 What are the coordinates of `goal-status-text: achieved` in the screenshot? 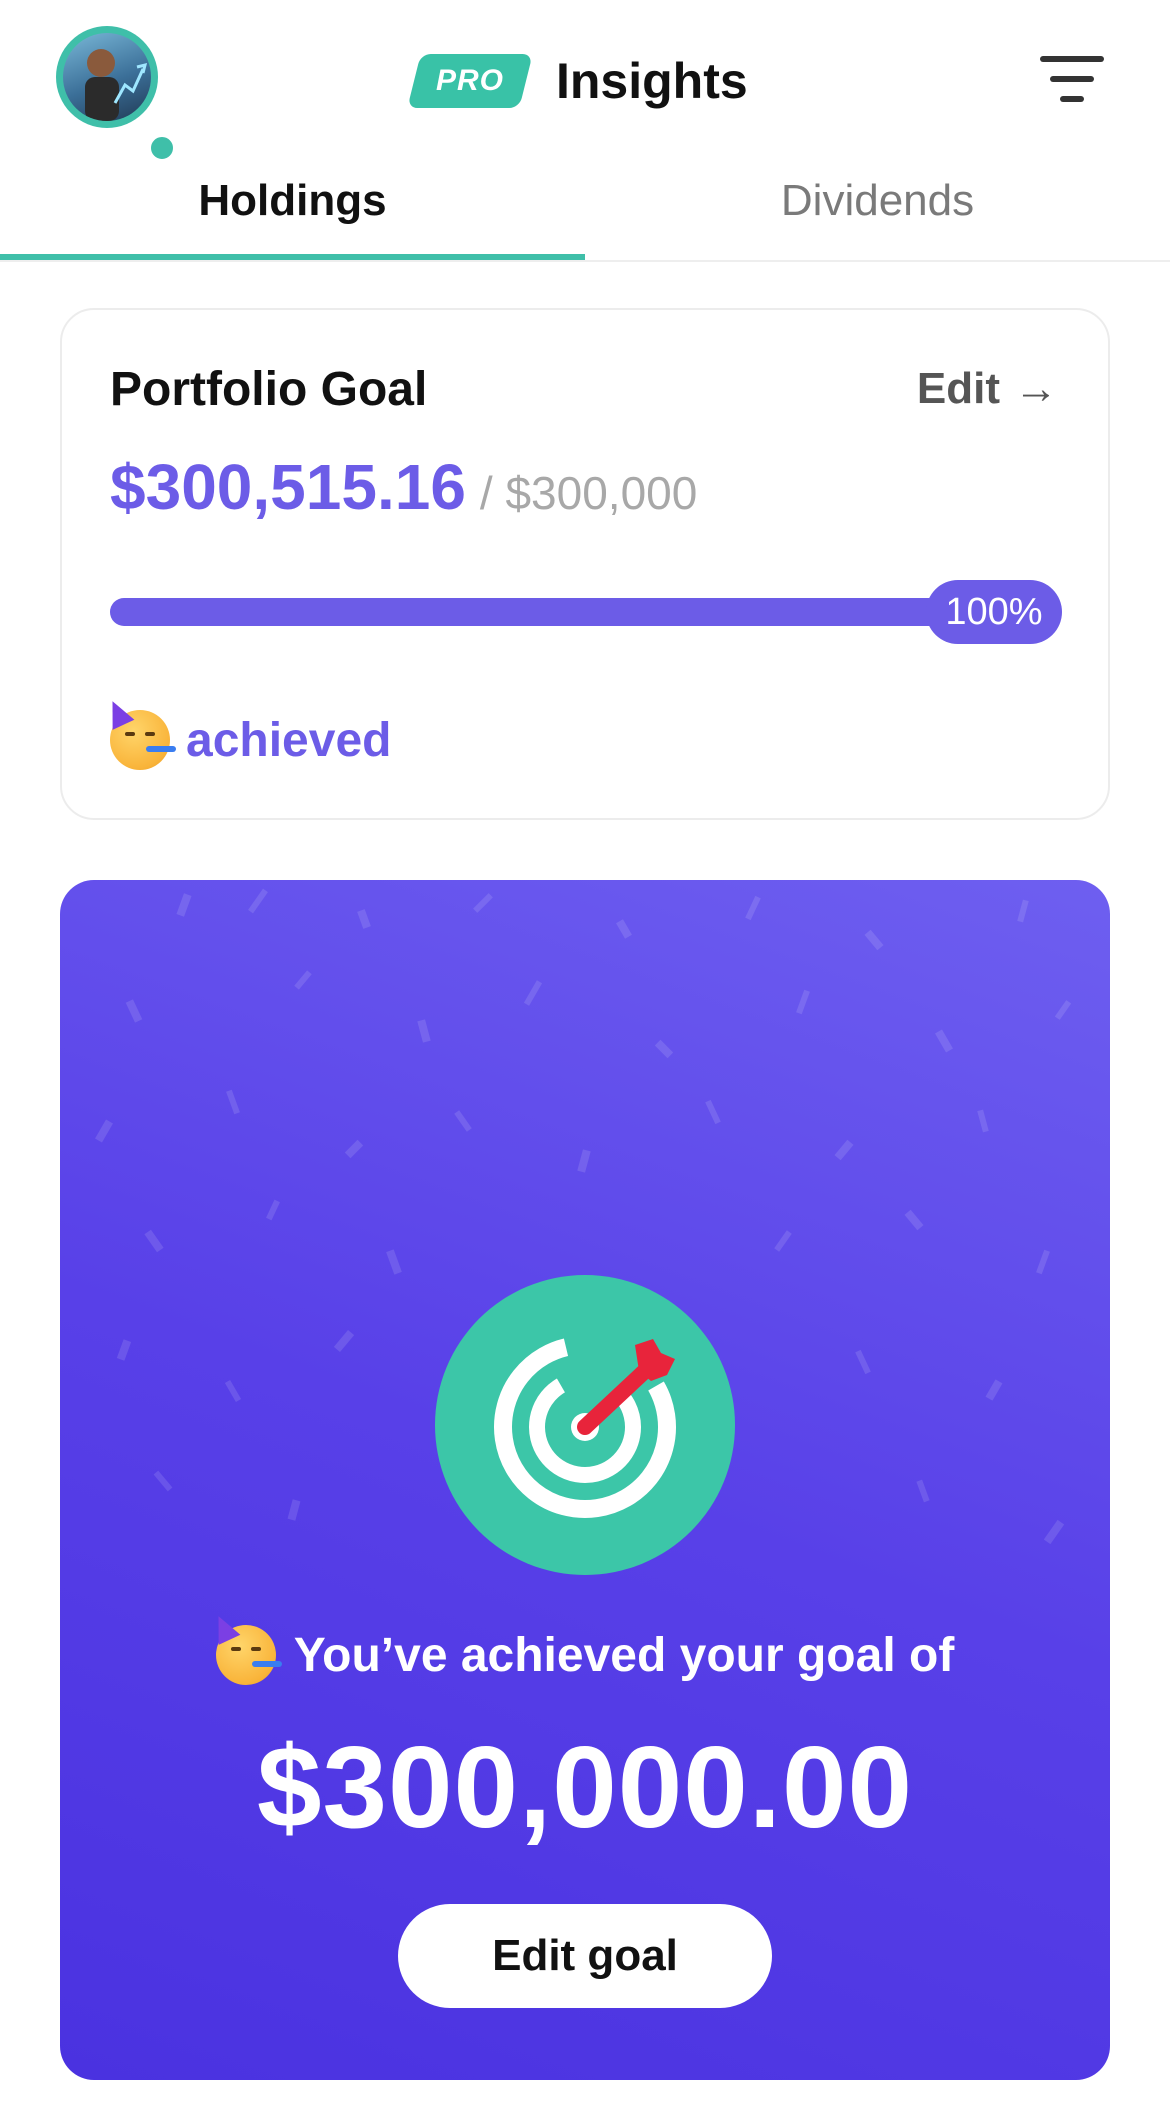 It's located at (289, 740).